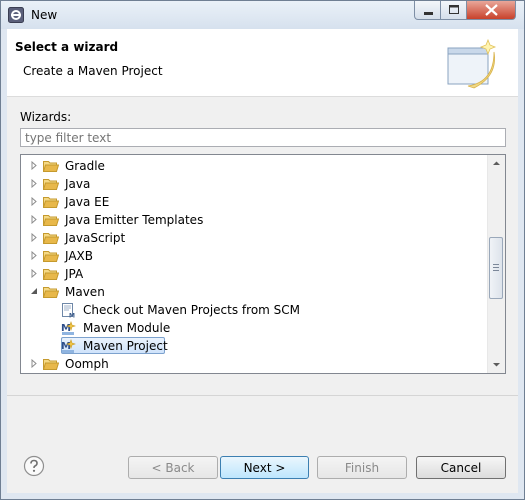 This screenshot has height=500, width=525. What do you see at coordinates (85, 292) in the screenshot?
I see `tree-item-label: Maven` at bounding box center [85, 292].